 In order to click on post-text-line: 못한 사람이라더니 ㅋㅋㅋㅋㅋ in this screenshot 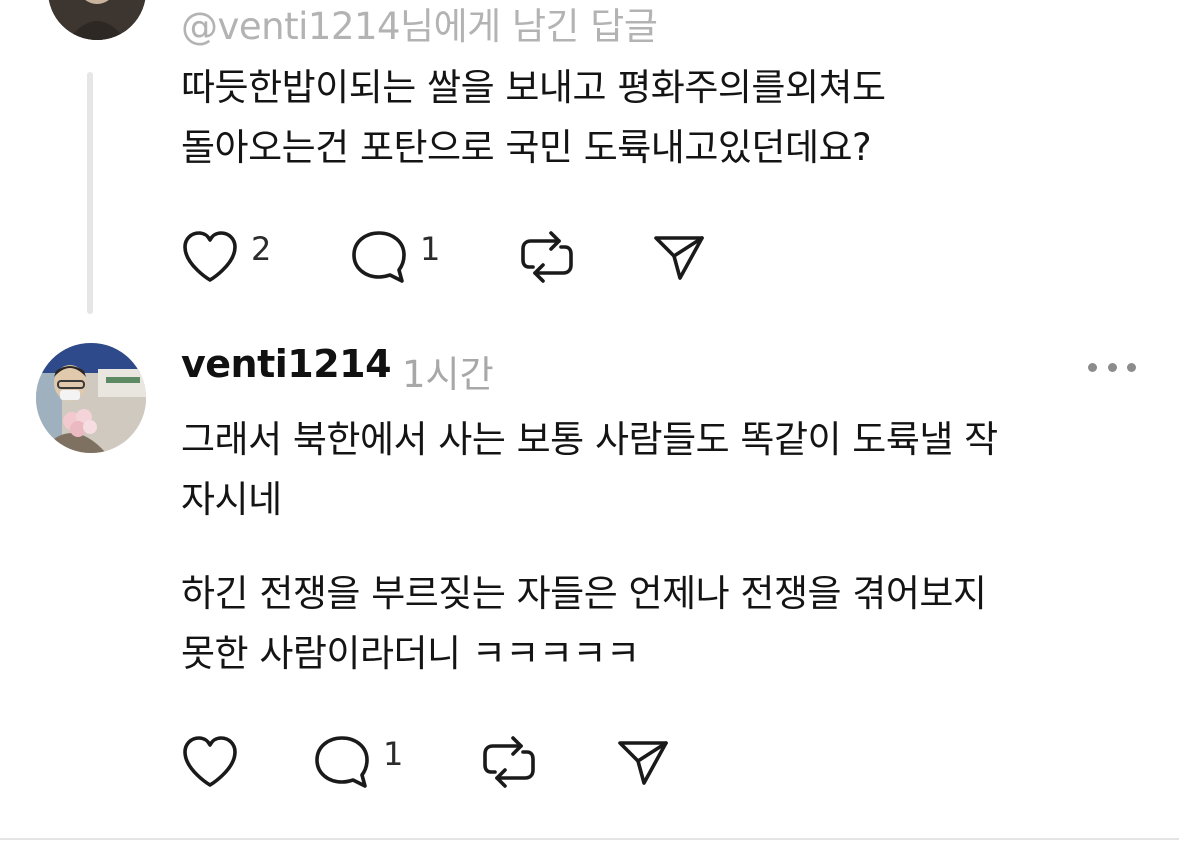, I will do `click(410, 653)`.